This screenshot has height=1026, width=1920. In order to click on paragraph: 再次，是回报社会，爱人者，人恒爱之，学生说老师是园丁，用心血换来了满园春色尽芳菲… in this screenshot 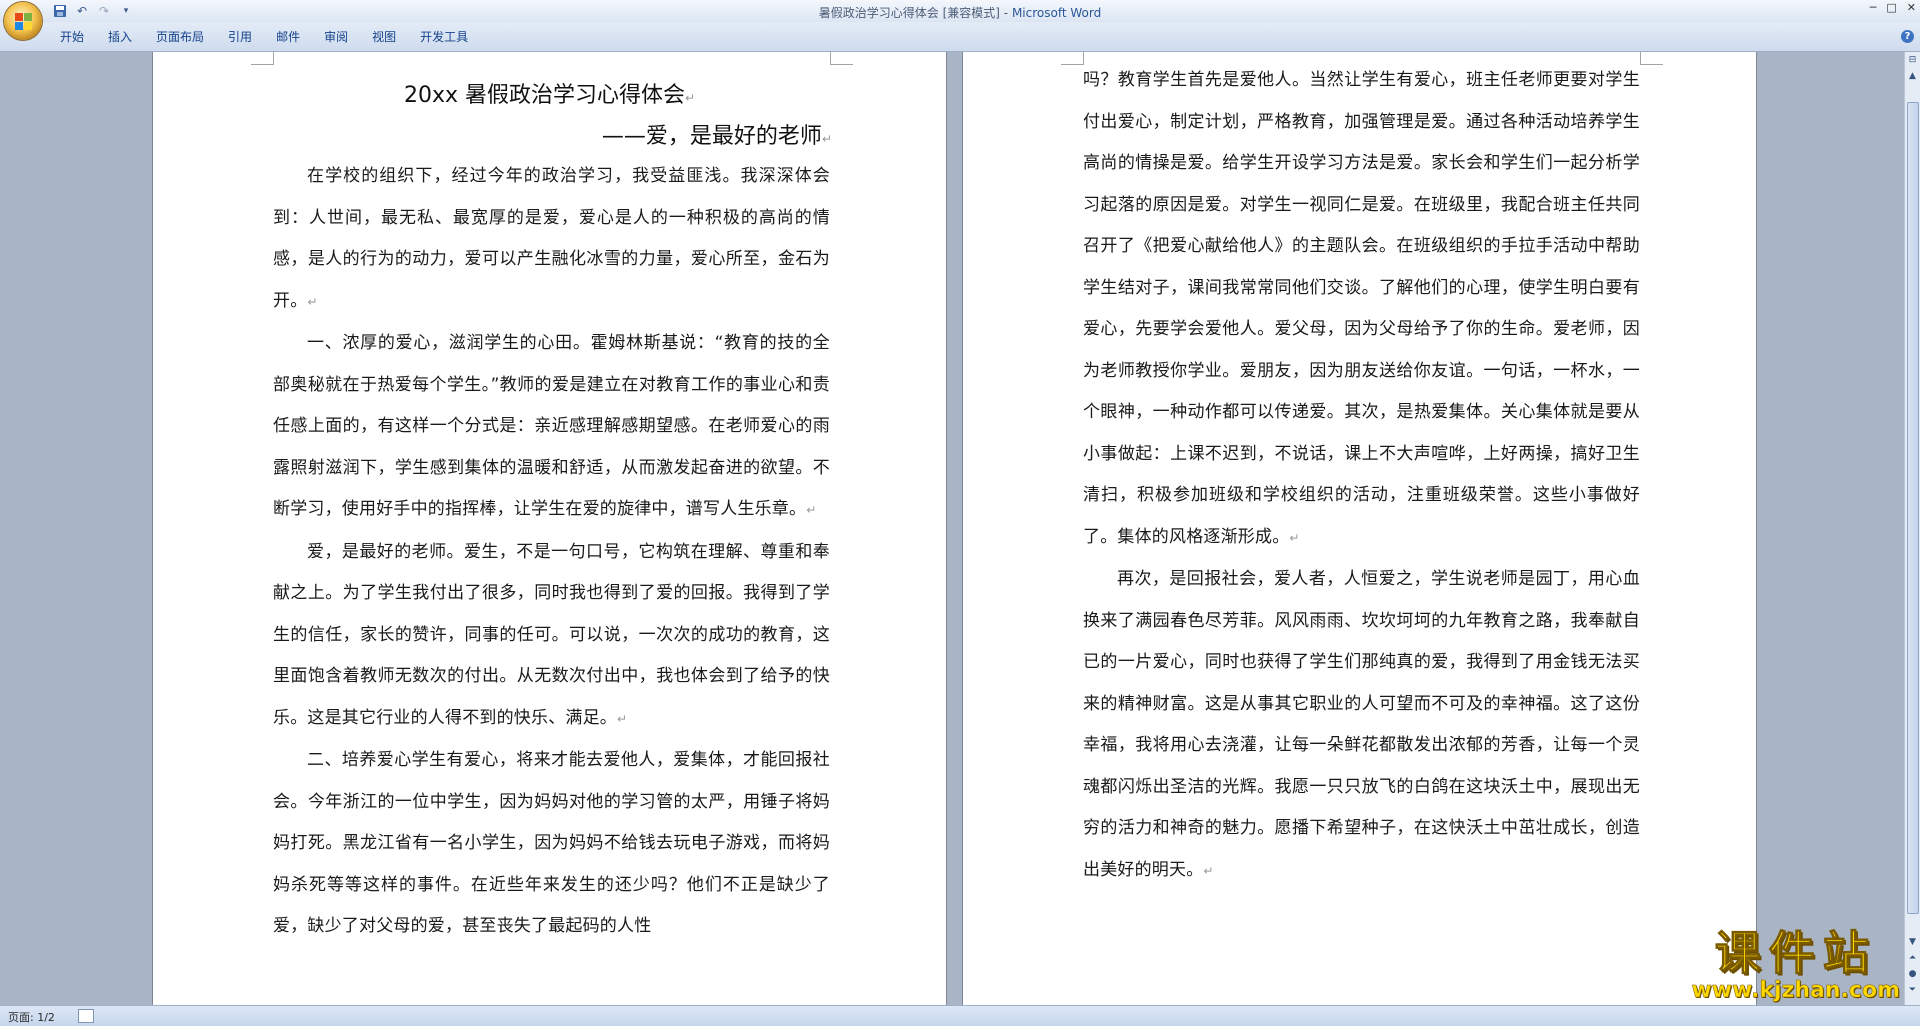, I will do `click(1361, 725)`.